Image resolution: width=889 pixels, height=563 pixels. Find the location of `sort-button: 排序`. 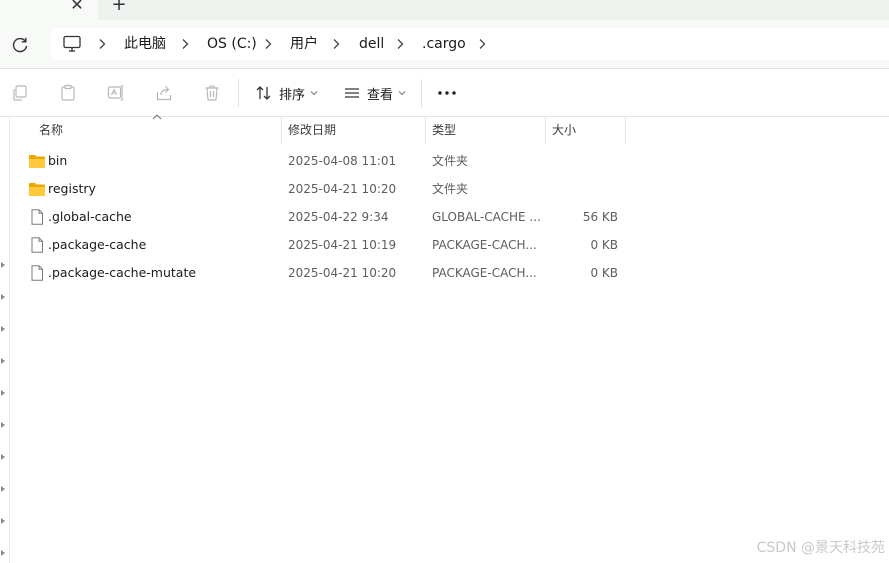

sort-button: 排序 is located at coordinates (289, 93).